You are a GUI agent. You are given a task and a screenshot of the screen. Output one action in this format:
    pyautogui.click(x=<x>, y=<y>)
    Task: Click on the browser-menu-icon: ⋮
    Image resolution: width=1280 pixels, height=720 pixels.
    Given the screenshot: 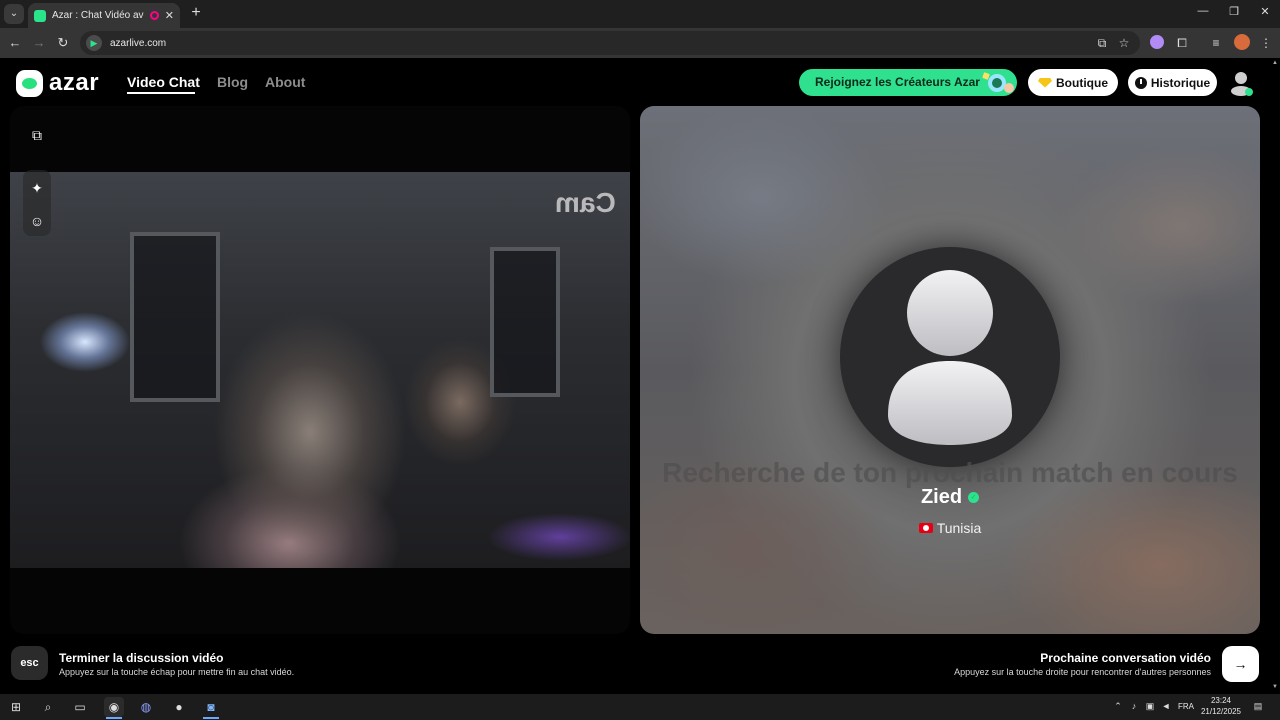 What is the action you would take?
    pyautogui.click(x=1266, y=43)
    